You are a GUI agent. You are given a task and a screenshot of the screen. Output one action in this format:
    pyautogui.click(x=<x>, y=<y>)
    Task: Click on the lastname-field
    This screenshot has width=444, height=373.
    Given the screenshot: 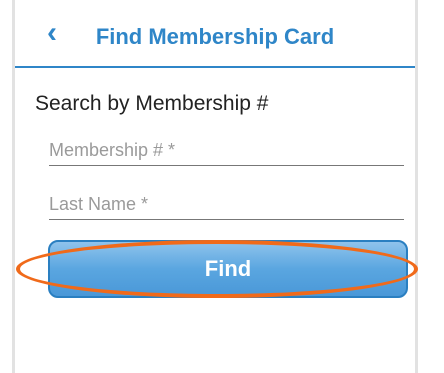 What is the action you would take?
    pyautogui.click(x=226, y=205)
    